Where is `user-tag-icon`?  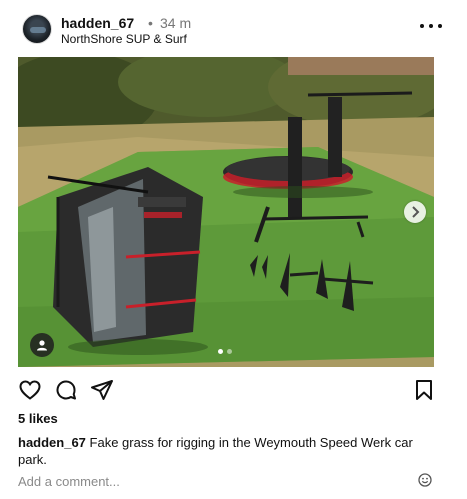
user-tag-icon is located at coordinates (42, 345).